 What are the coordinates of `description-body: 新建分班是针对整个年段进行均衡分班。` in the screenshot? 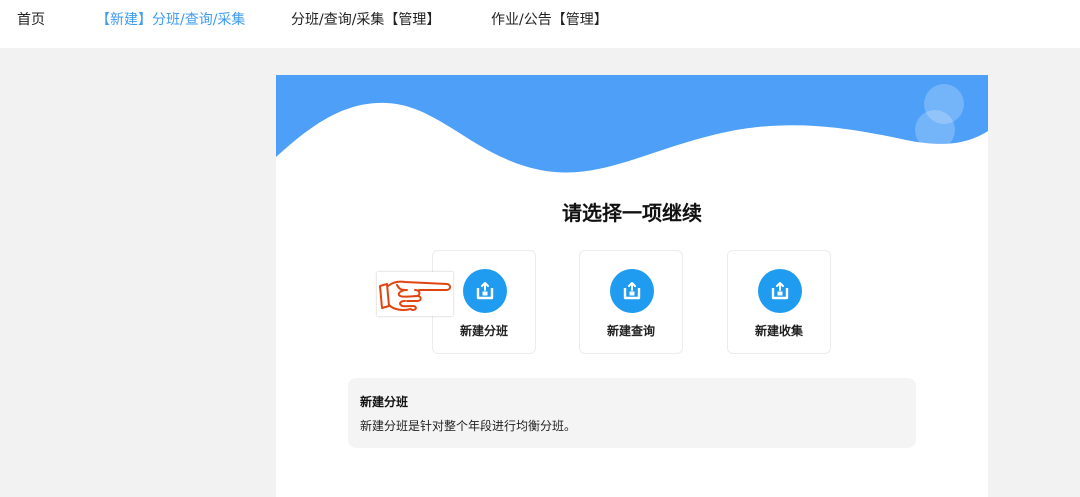 It's located at (468, 426).